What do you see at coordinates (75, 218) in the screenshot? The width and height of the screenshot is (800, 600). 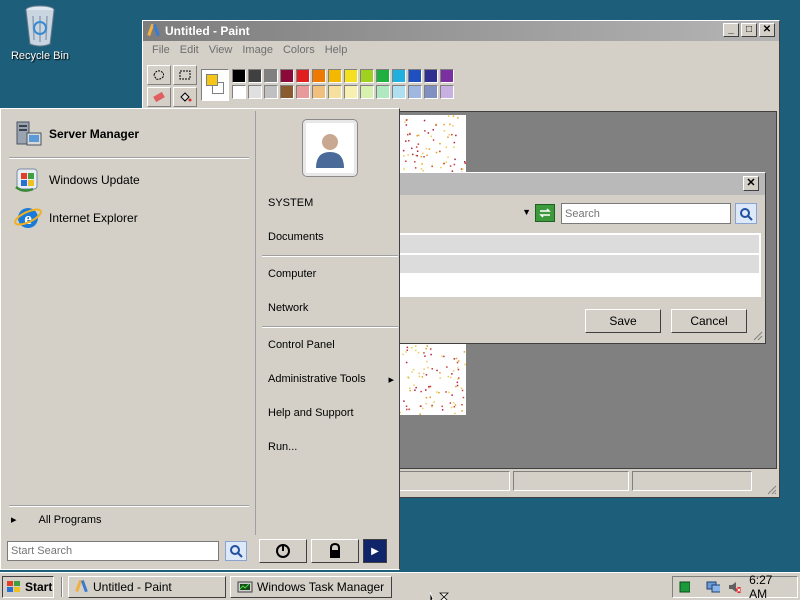 I see `recent-internet-explorer: e Internet Explorer` at bounding box center [75, 218].